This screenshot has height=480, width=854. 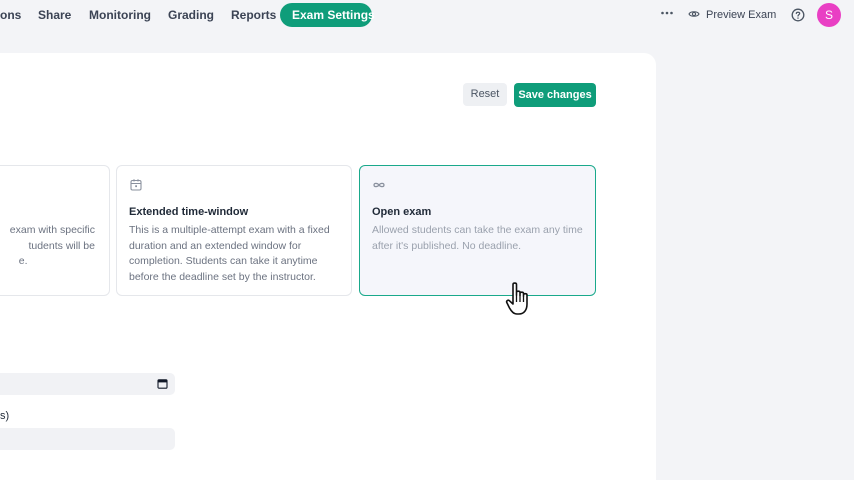 I want to click on infinity-icon, so click(x=379, y=185).